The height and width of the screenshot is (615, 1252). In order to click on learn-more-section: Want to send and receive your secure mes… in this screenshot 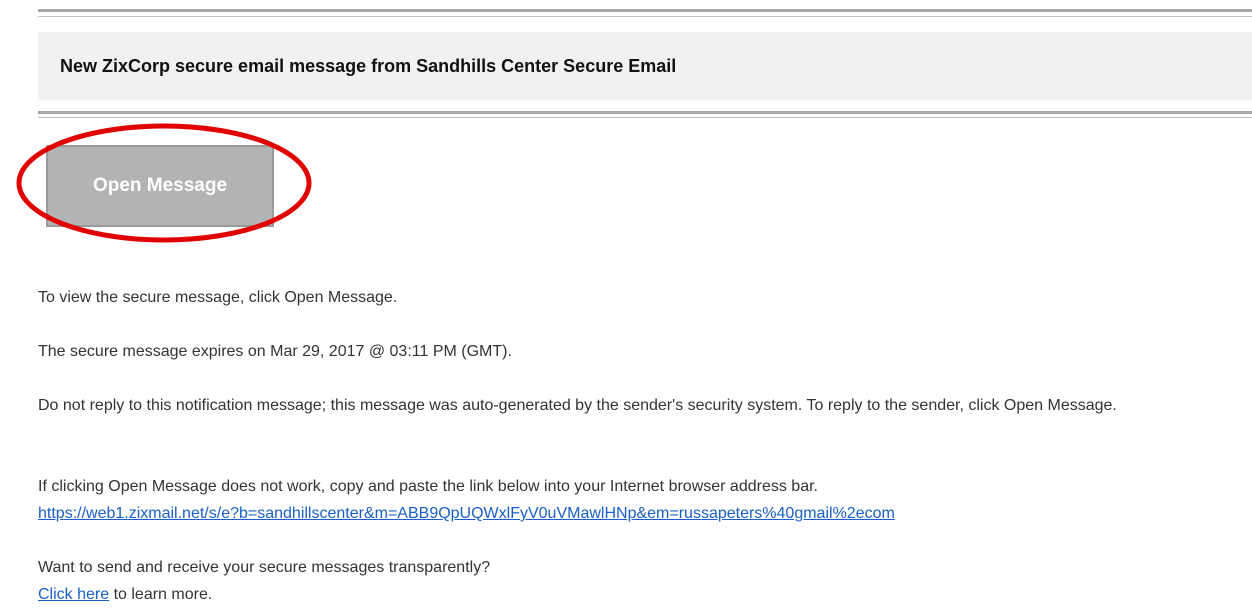, I will do `click(643, 581)`.